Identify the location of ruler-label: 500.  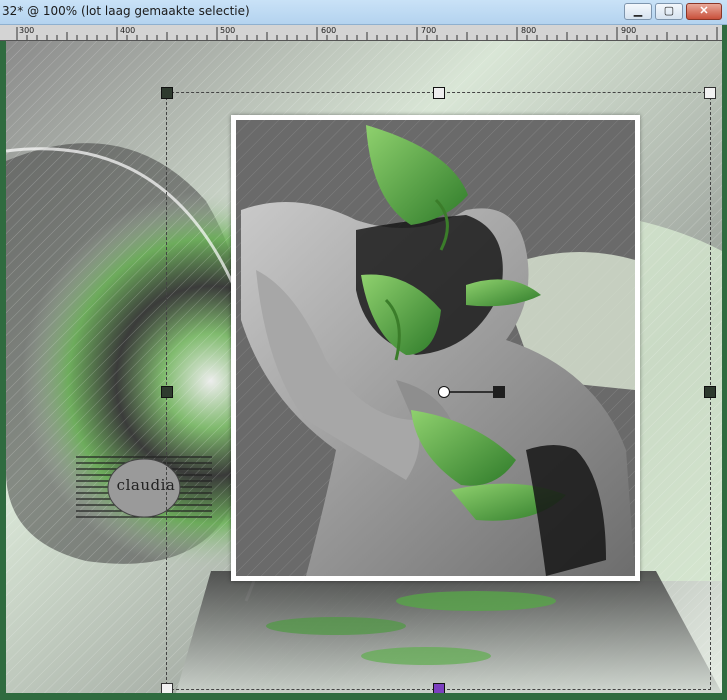
(228, 30).